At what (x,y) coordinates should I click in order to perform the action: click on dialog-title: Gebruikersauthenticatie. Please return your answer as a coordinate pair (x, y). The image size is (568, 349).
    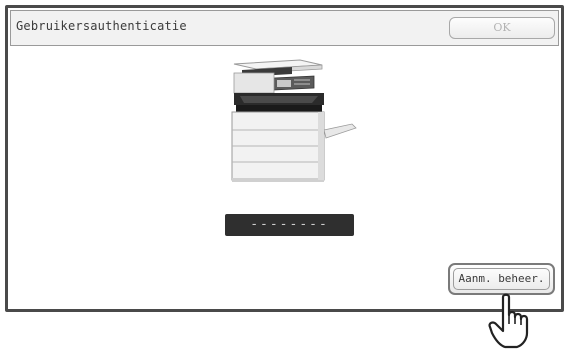
    Looking at the image, I should click on (101, 26).